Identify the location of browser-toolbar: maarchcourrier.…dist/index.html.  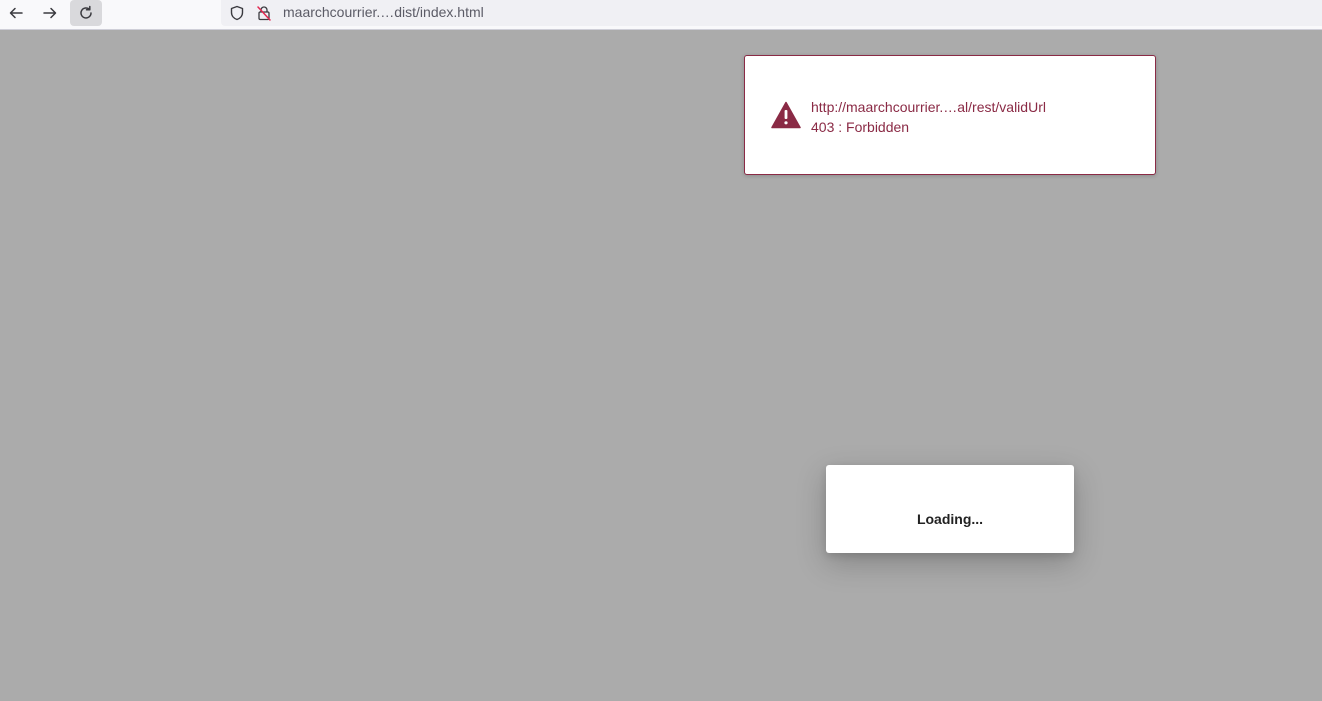
(661, 15).